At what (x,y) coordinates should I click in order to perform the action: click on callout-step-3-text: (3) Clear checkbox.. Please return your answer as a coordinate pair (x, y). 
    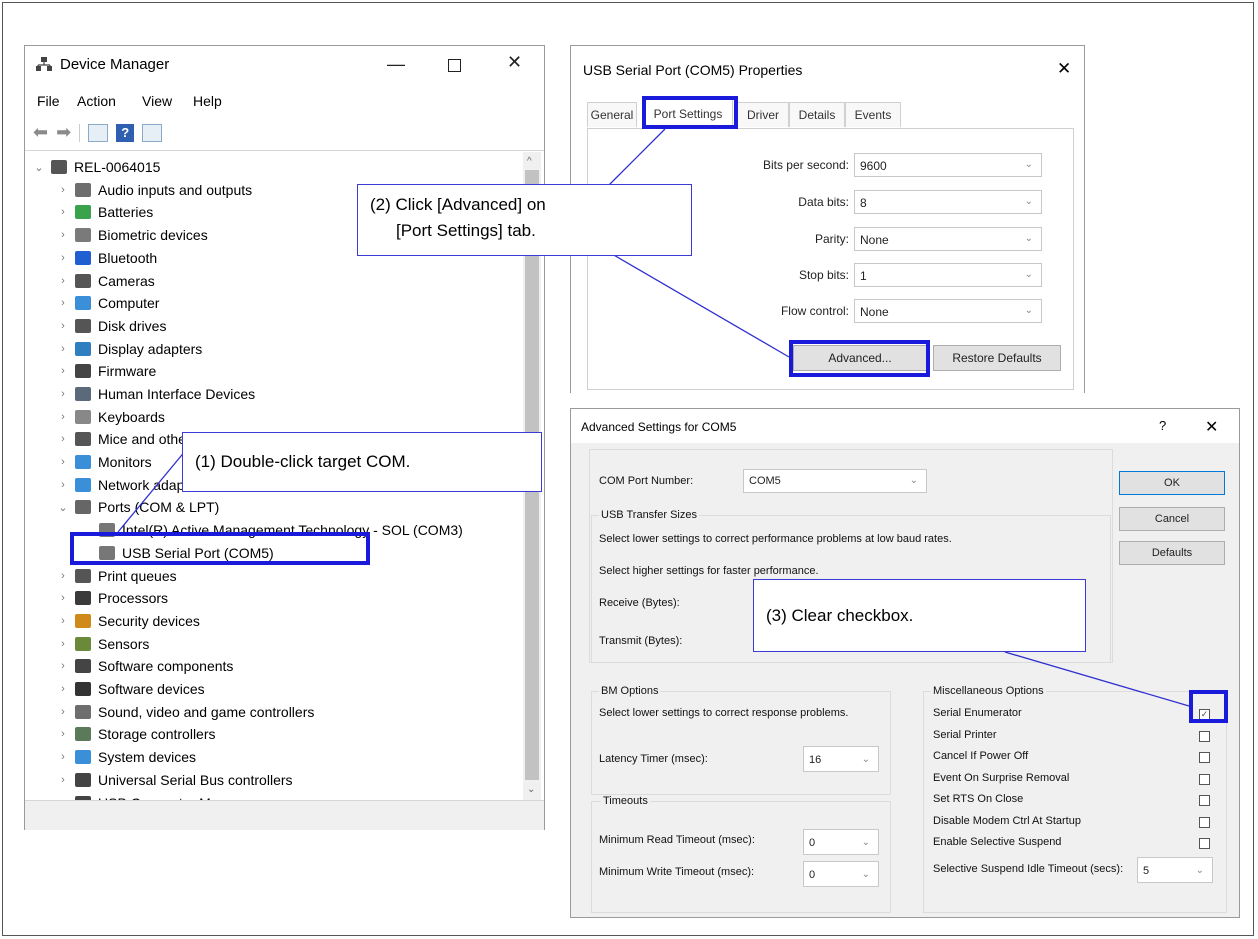
    Looking at the image, I should click on (840, 615).